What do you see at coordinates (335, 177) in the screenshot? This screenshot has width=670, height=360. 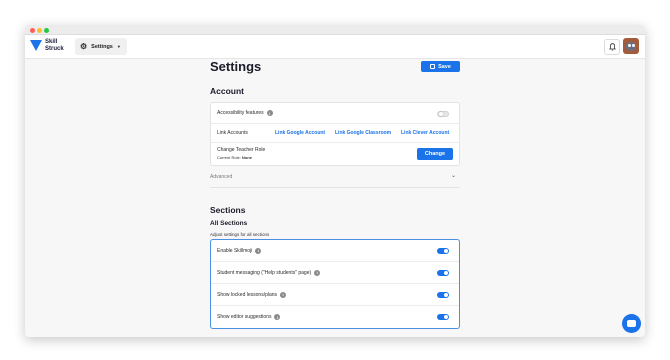 I see `advanced-toggle: Advanced ⌄` at bounding box center [335, 177].